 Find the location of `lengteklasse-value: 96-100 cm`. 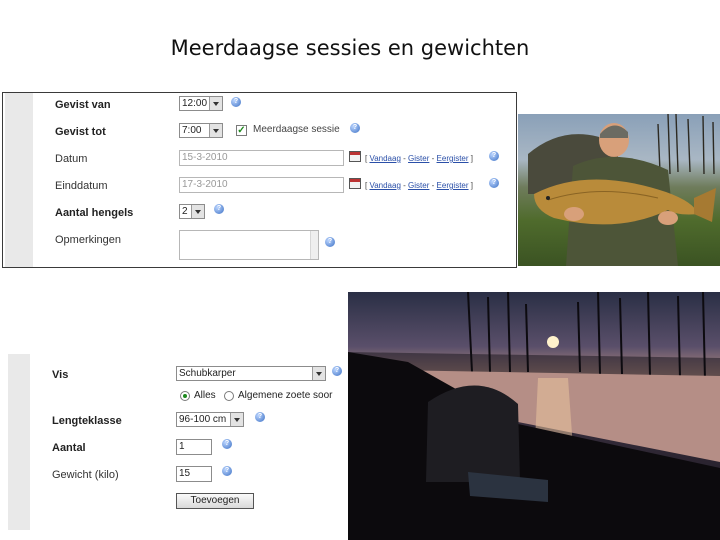

lengteklasse-value: 96-100 cm is located at coordinates (203, 419).